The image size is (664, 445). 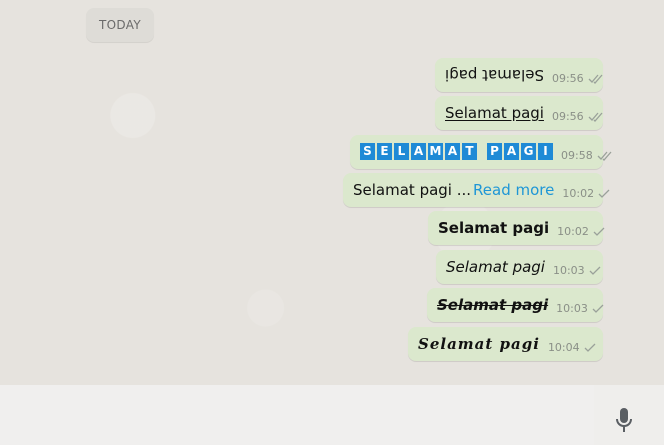 I want to click on boxed-letter: P, so click(x=494, y=151).